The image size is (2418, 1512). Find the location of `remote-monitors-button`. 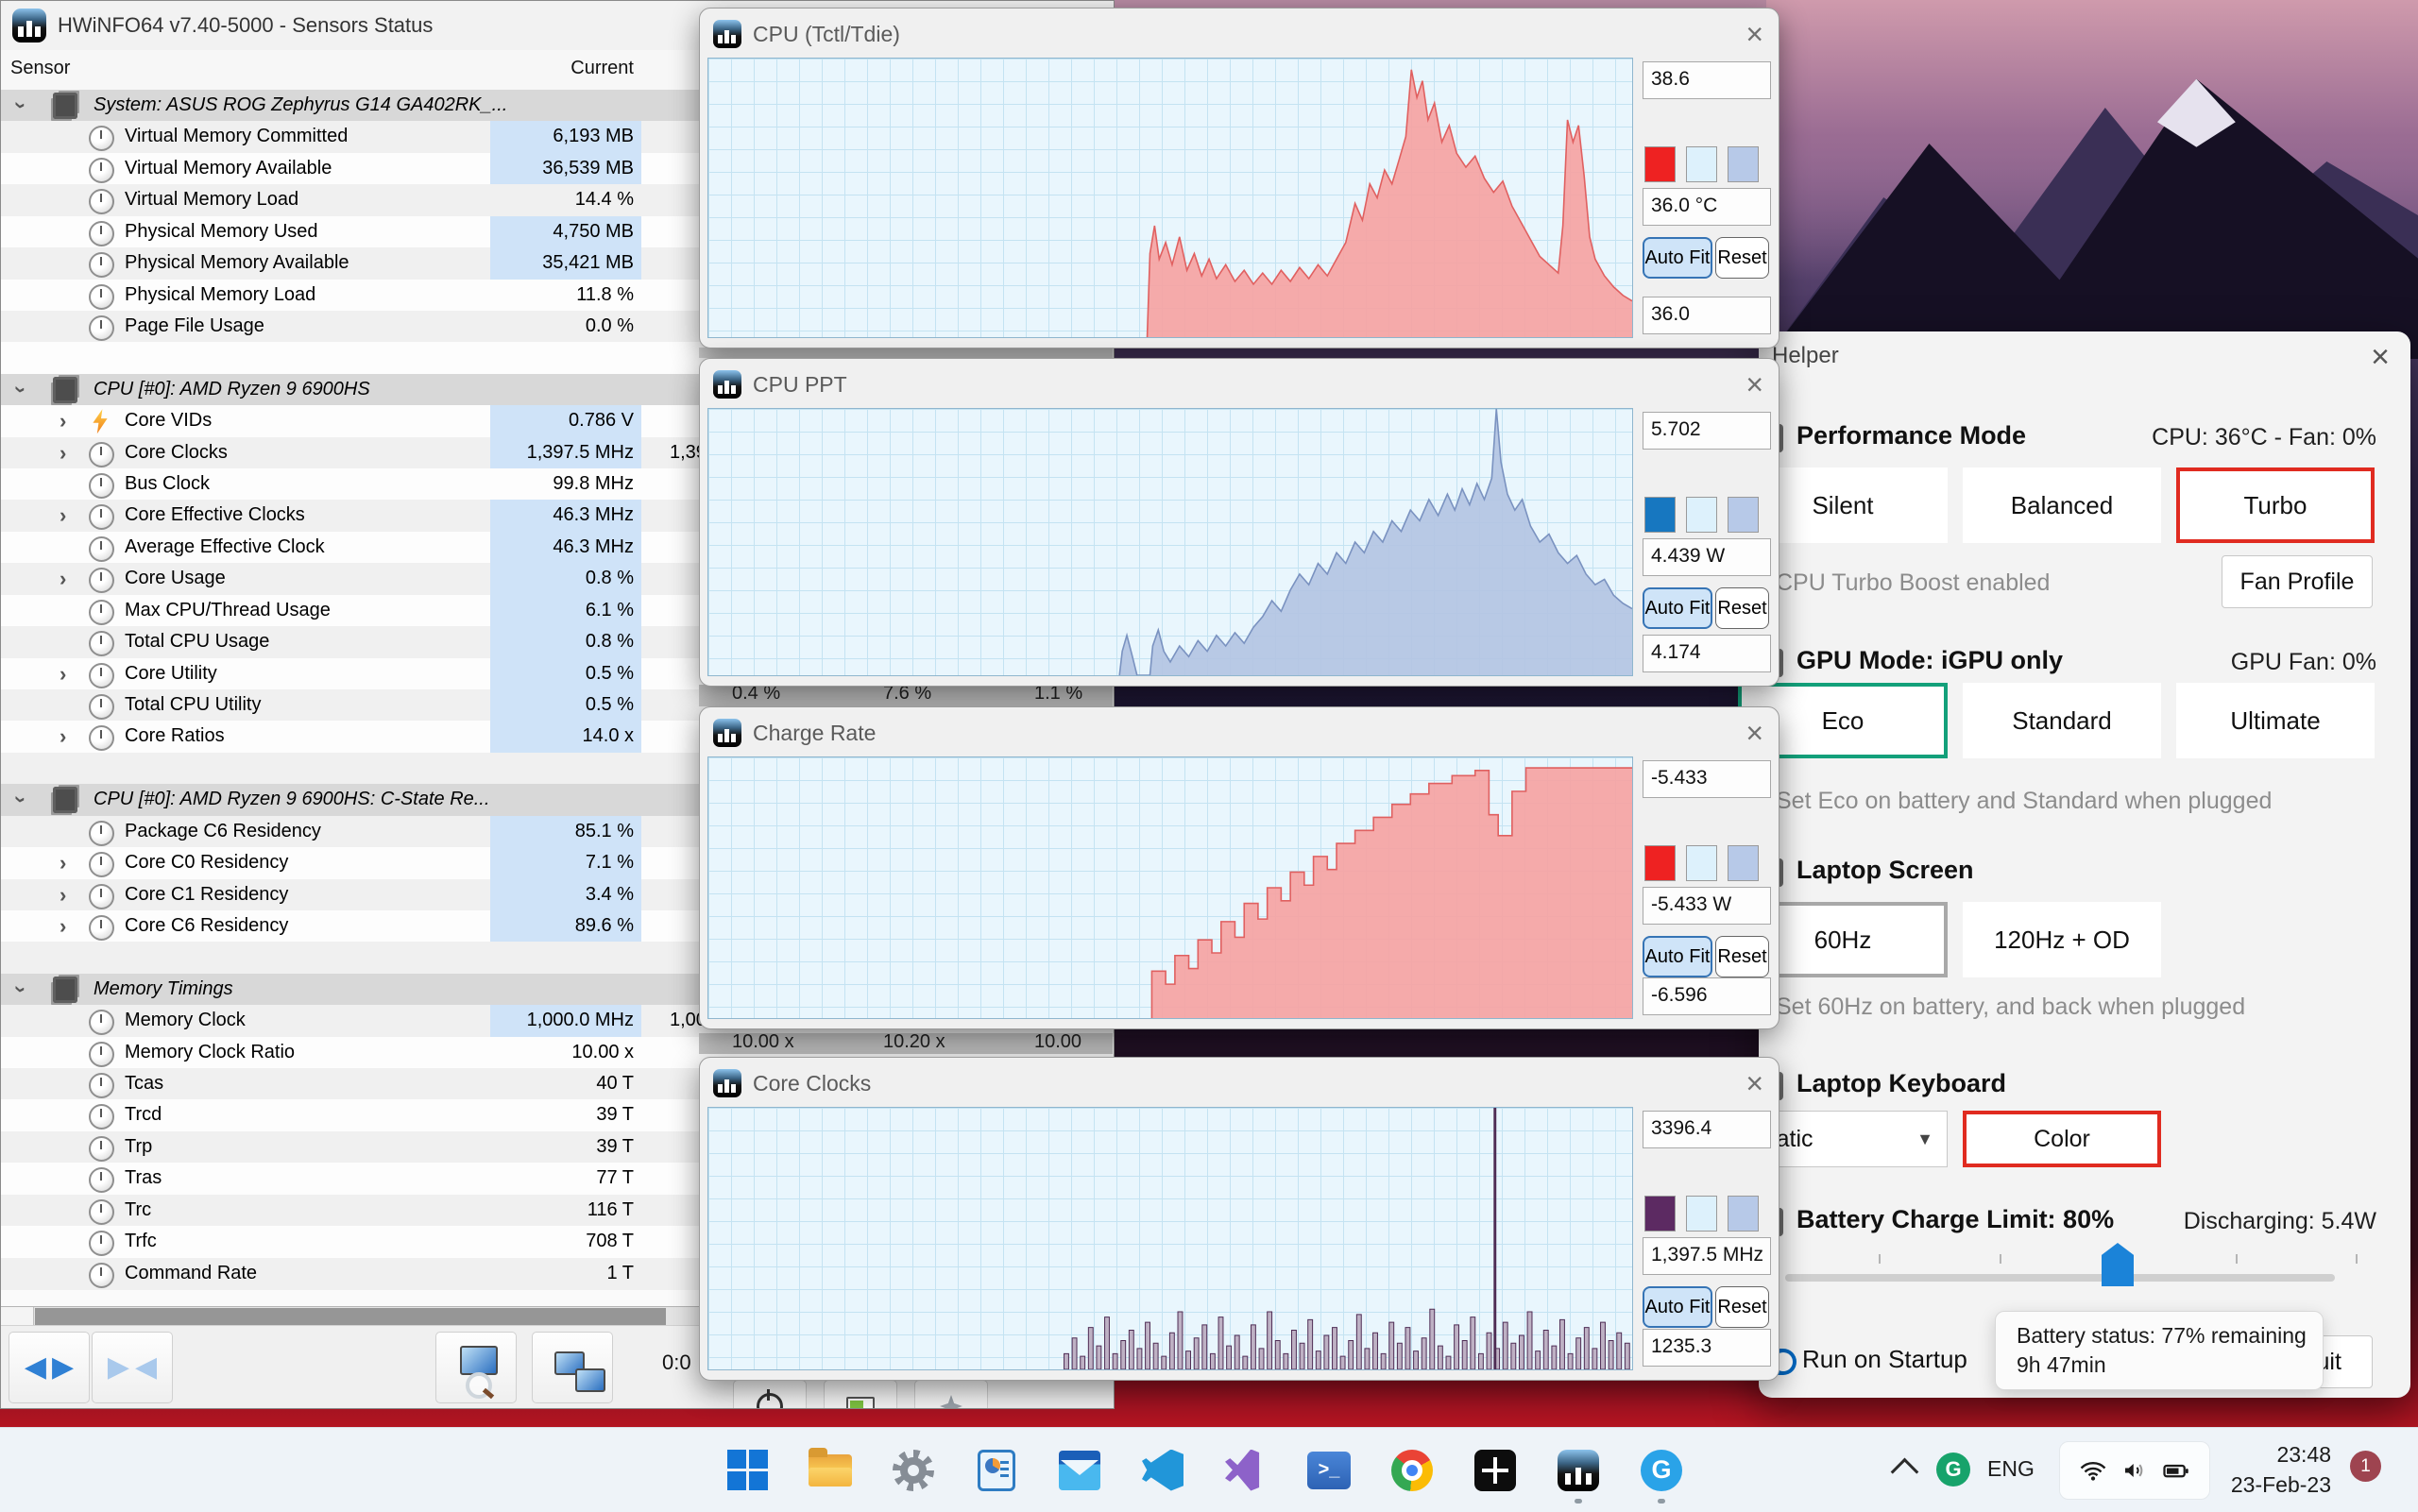

remote-monitors-button is located at coordinates (572, 1367).